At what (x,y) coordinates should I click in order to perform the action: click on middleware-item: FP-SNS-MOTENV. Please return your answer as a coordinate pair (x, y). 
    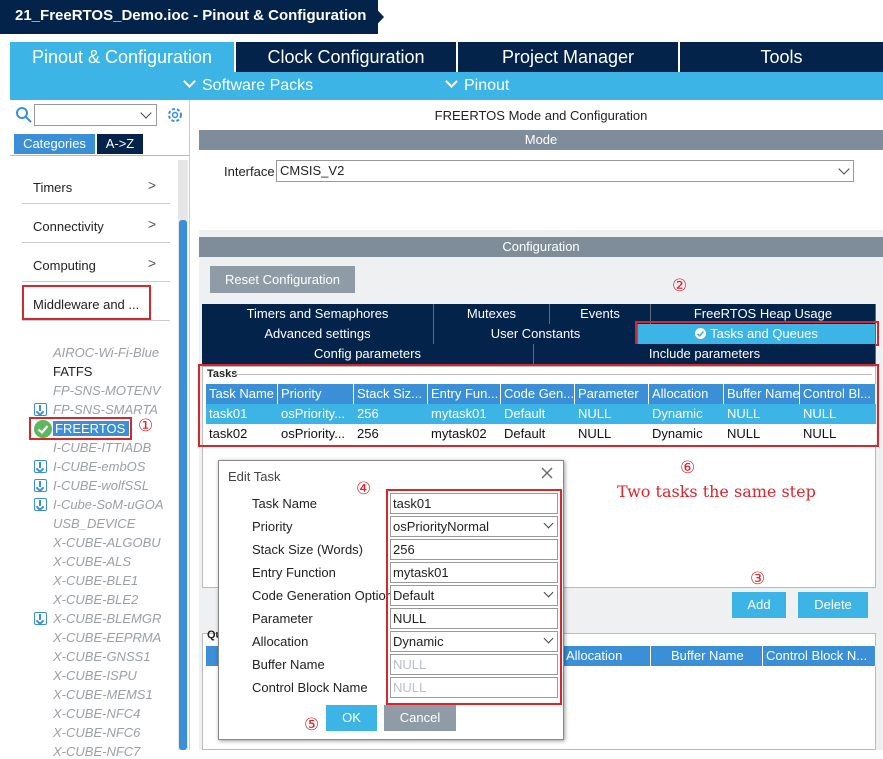
    Looking at the image, I should click on (107, 390).